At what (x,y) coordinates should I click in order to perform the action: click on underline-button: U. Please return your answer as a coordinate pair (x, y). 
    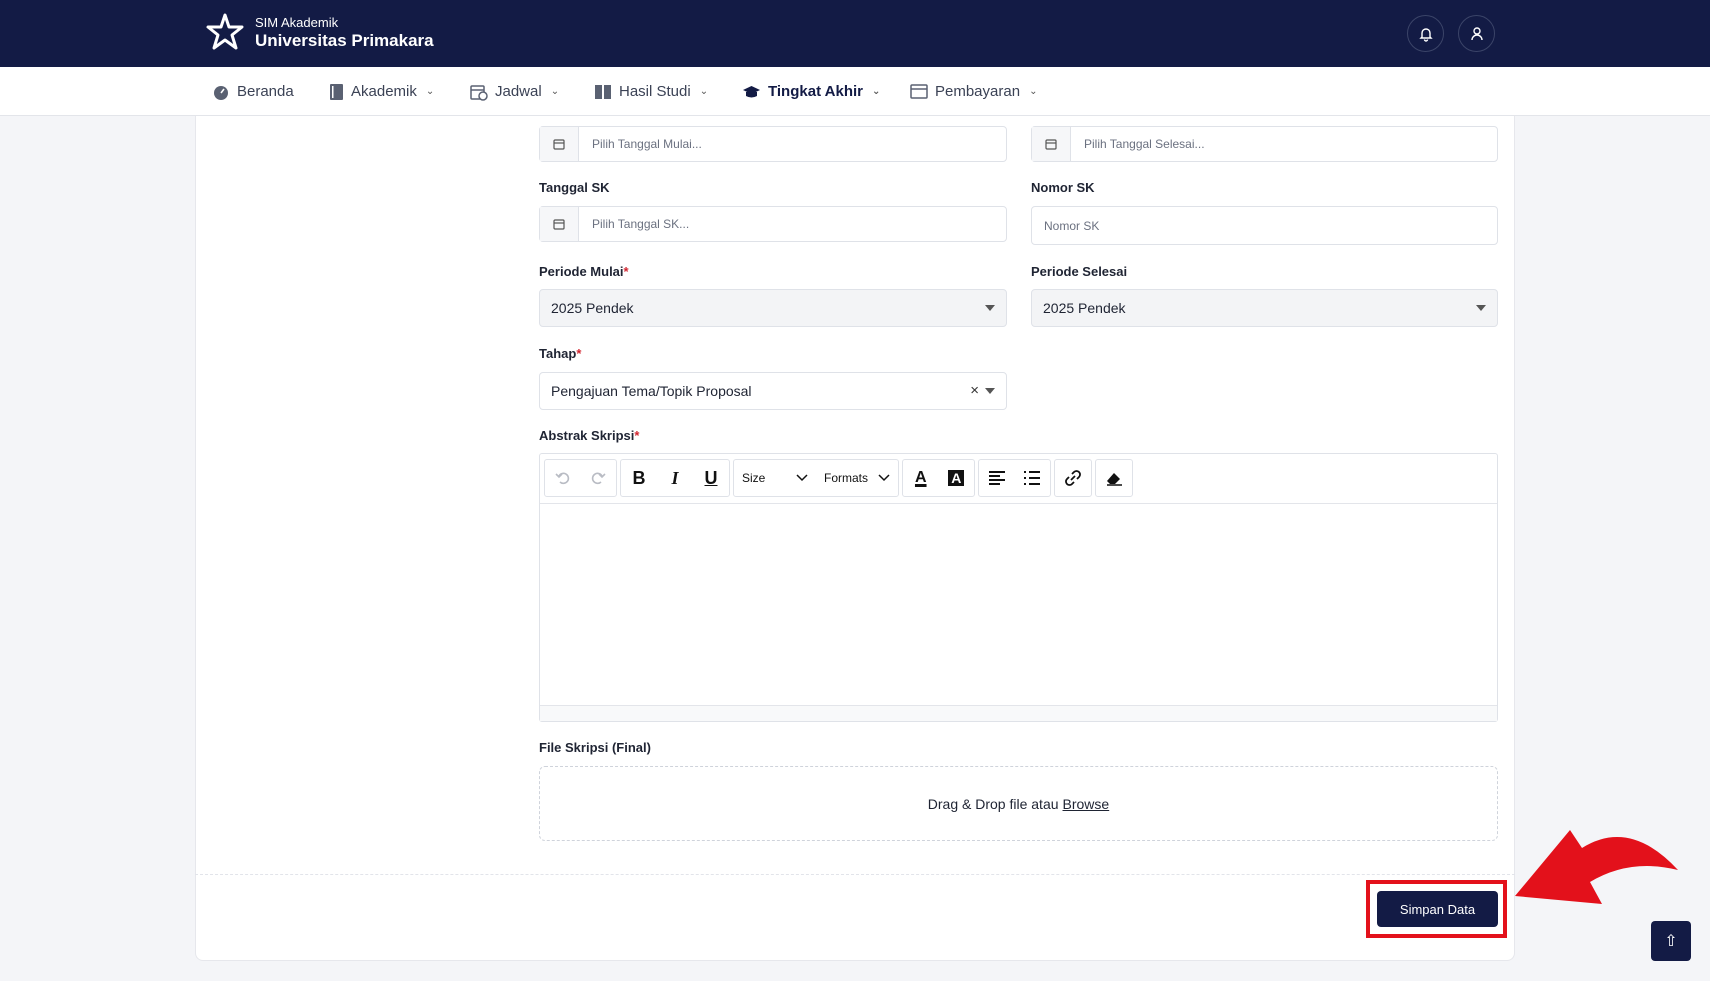
    Looking at the image, I should click on (711, 478).